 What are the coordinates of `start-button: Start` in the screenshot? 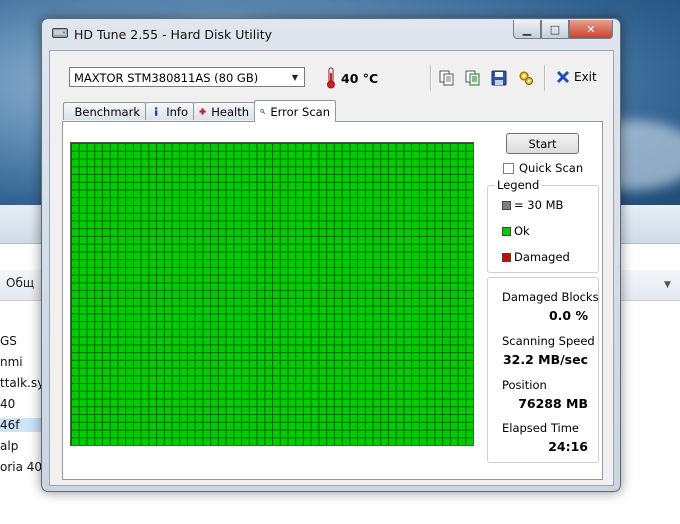 It's located at (542, 143).